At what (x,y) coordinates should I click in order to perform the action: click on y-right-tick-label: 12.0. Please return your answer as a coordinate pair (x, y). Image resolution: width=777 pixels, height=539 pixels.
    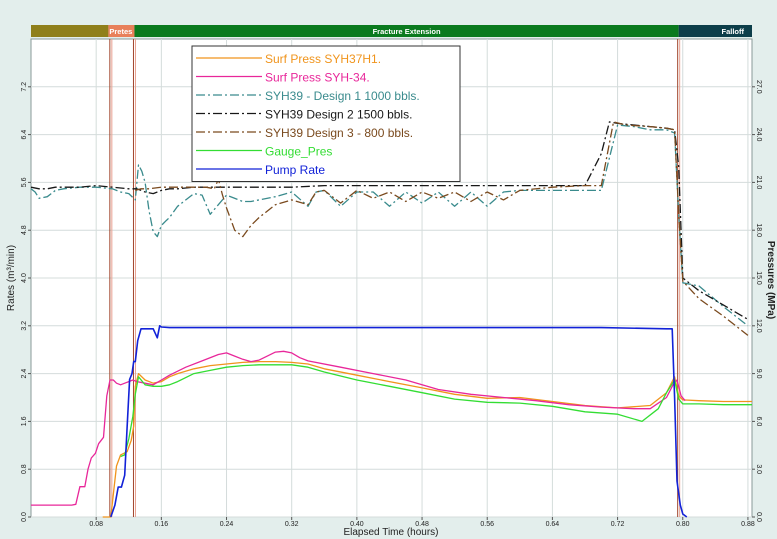
    Looking at the image, I should click on (758, 326).